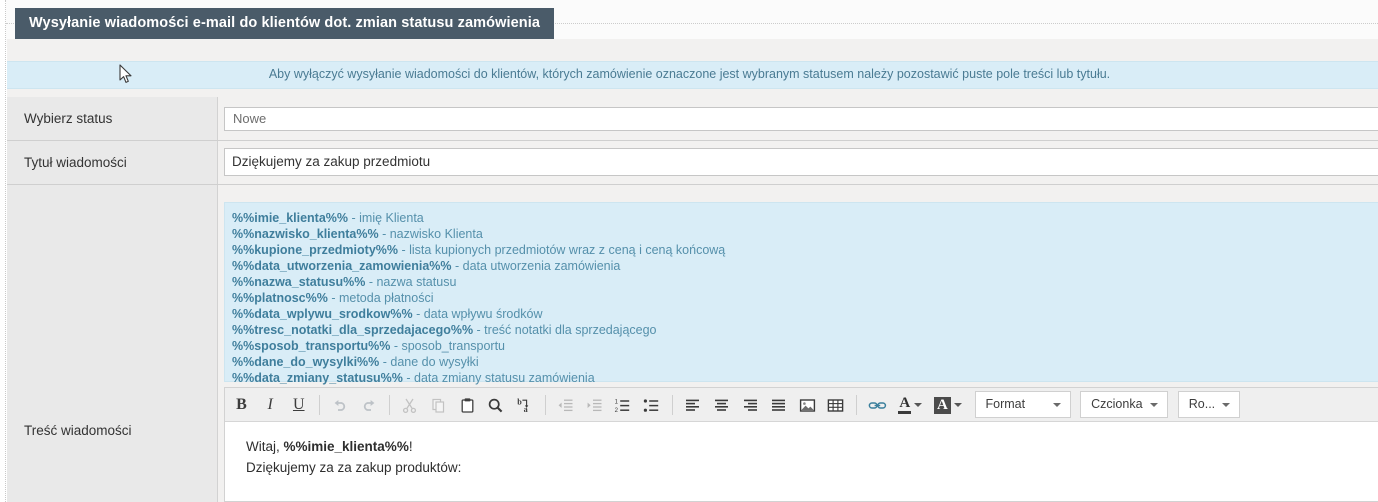 This screenshot has width=1378, height=502. I want to click on body-label: Treść wiadomości, so click(78, 430).